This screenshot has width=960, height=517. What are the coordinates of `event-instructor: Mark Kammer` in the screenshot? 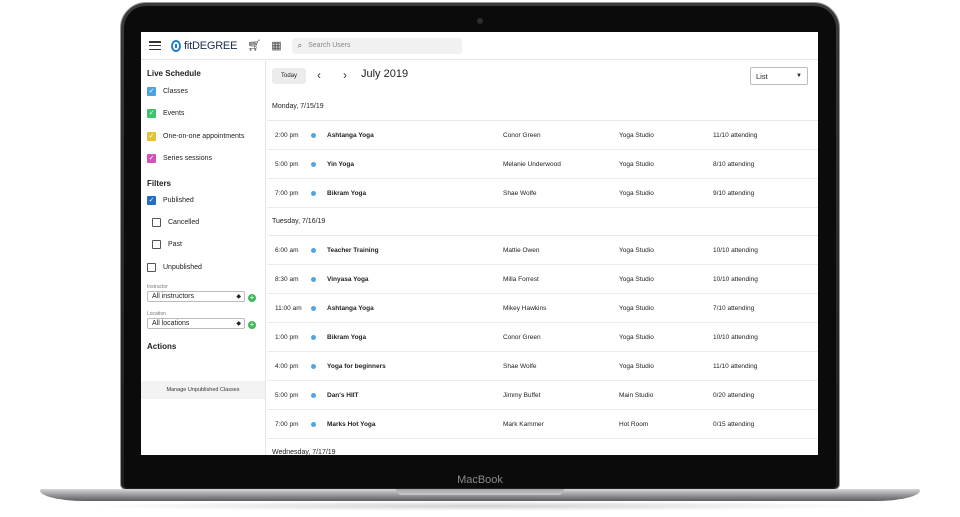 It's located at (523, 424).